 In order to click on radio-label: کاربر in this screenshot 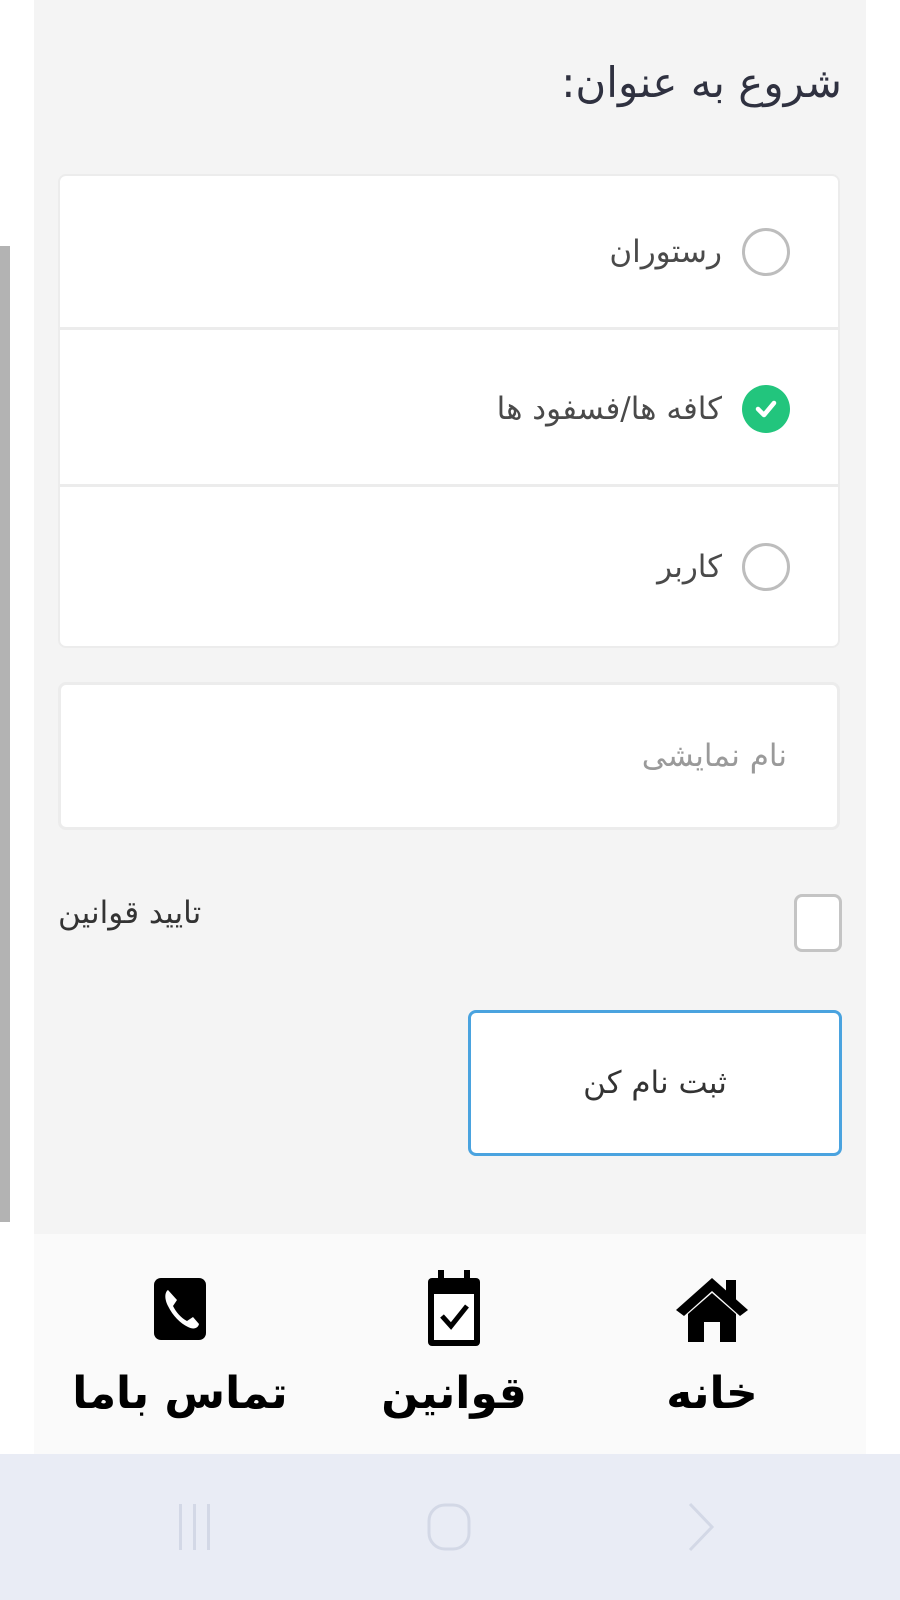, I will do `click(689, 567)`.